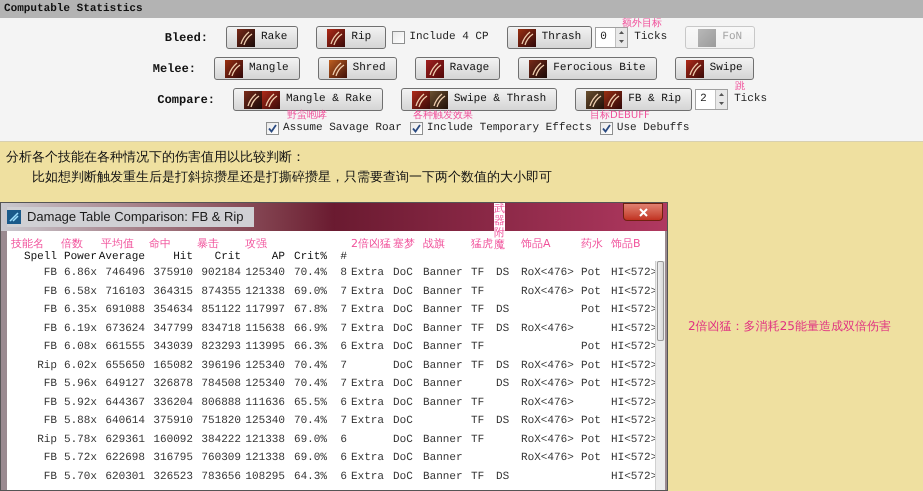  Describe the element at coordinates (549, 37) in the screenshot. I see `ability-button: Thrash` at that location.